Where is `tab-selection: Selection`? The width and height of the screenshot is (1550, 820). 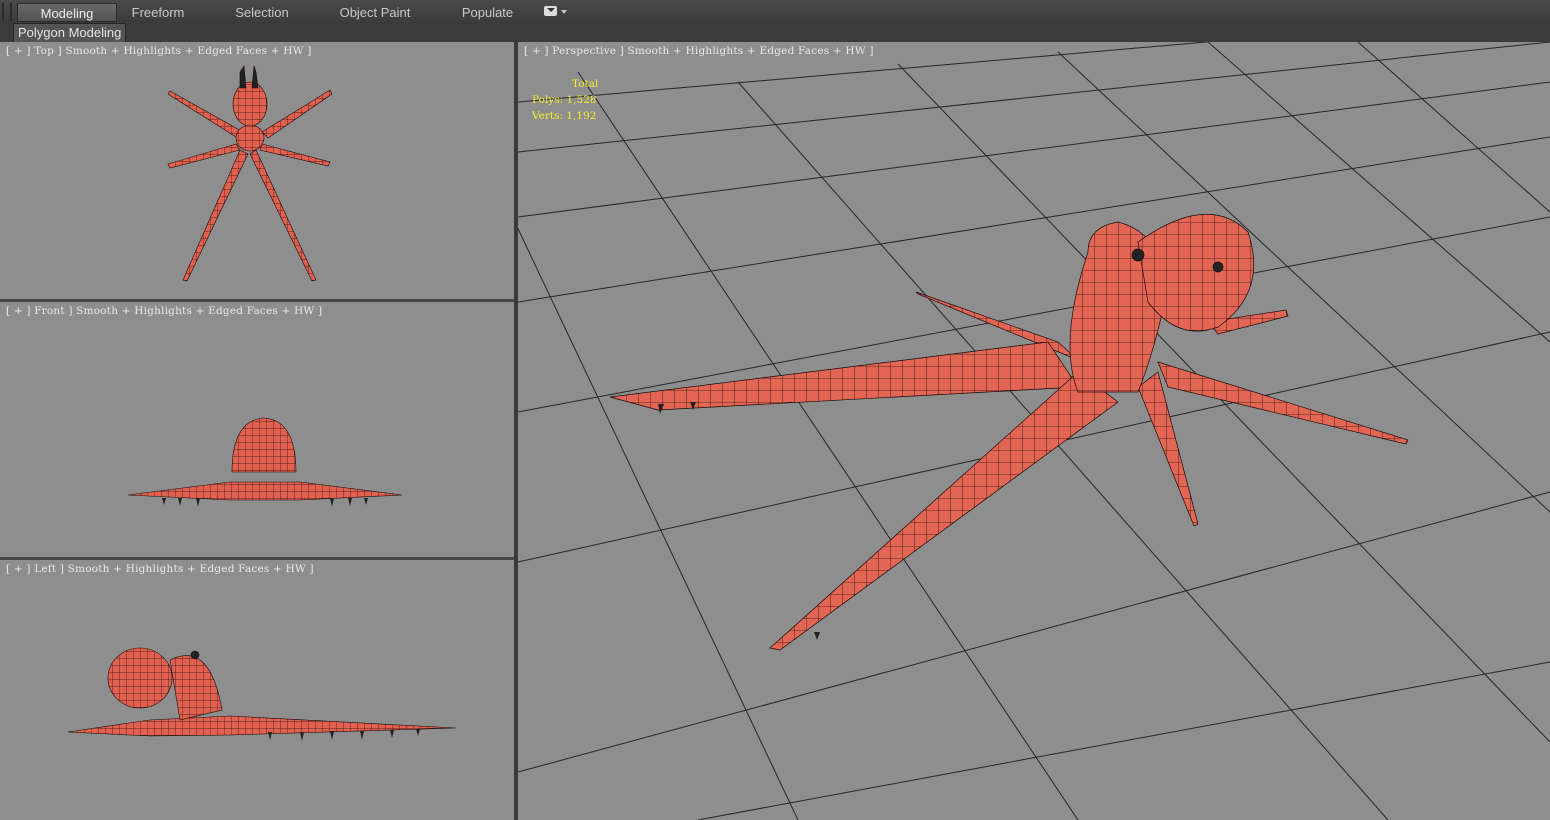 tab-selection: Selection is located at coordinates (262, 12).